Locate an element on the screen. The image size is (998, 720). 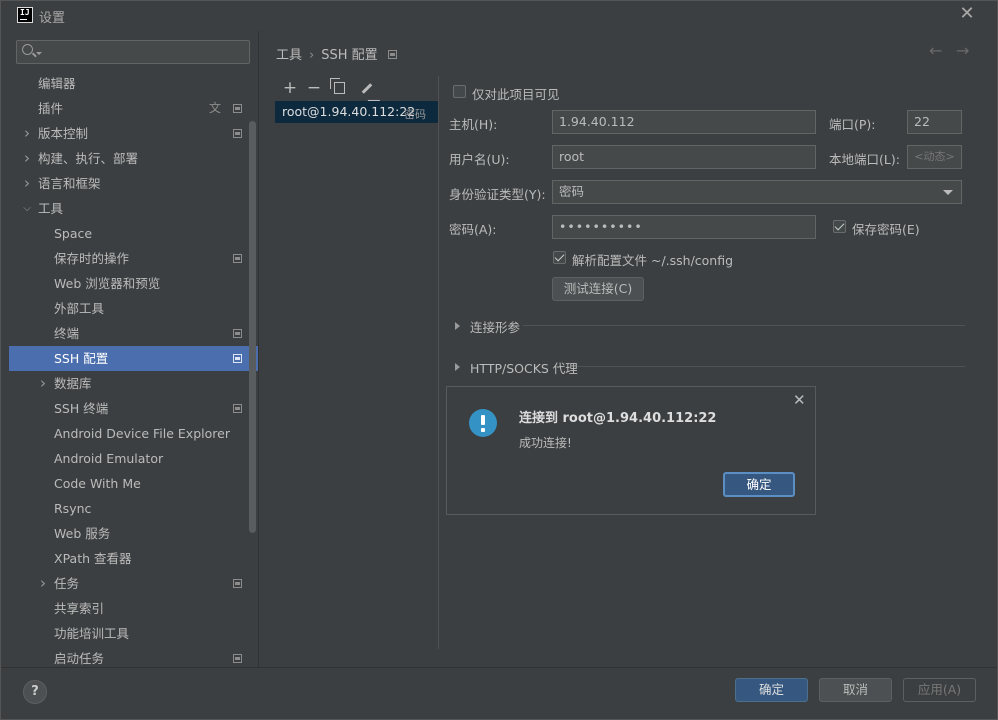
apply-button: 应用(A) is located at coordinates (939, 690).